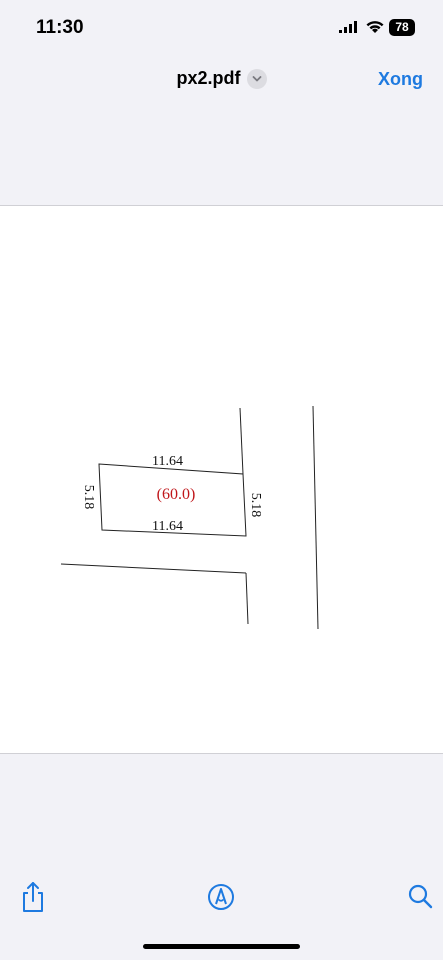  Describe the element at coordinates (375, 27) in the screenshot. I see `wifi-icon` at that location.